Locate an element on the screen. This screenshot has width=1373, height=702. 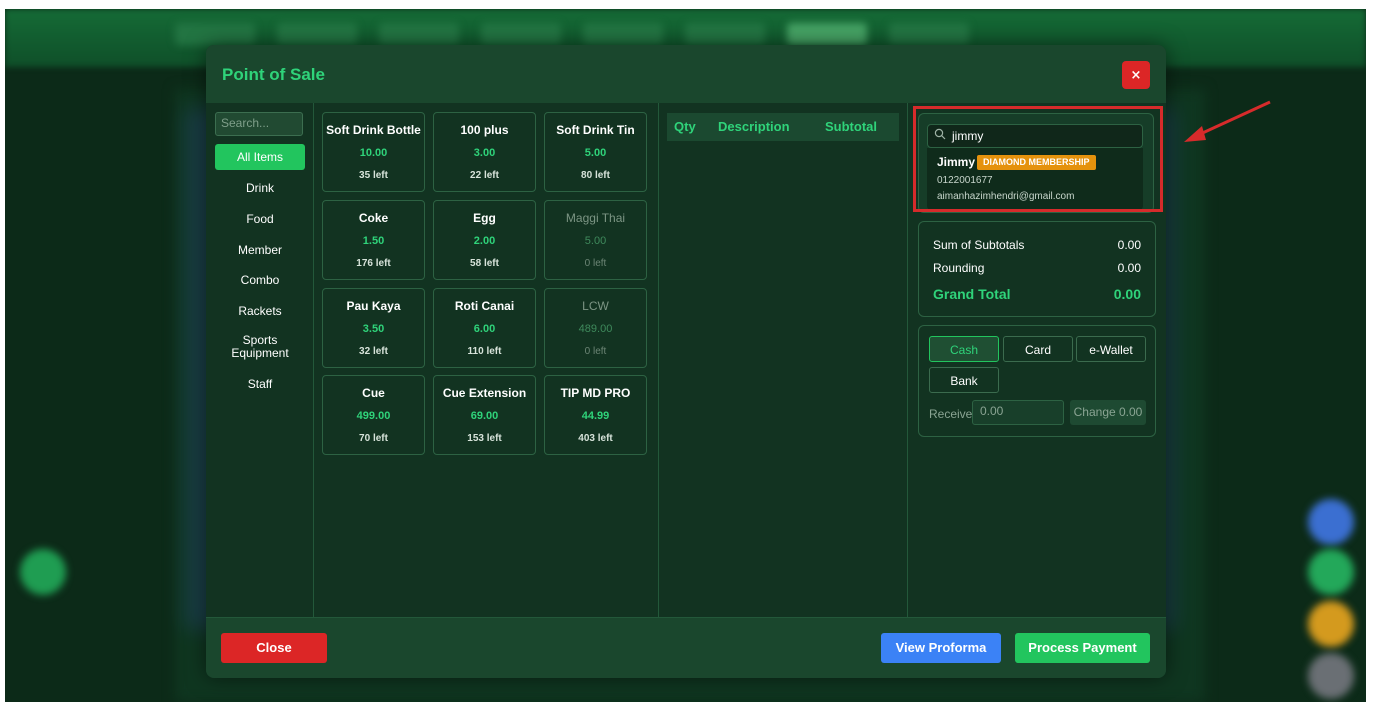
annotation-arrow-icon is located at coordinates (1227, 121).